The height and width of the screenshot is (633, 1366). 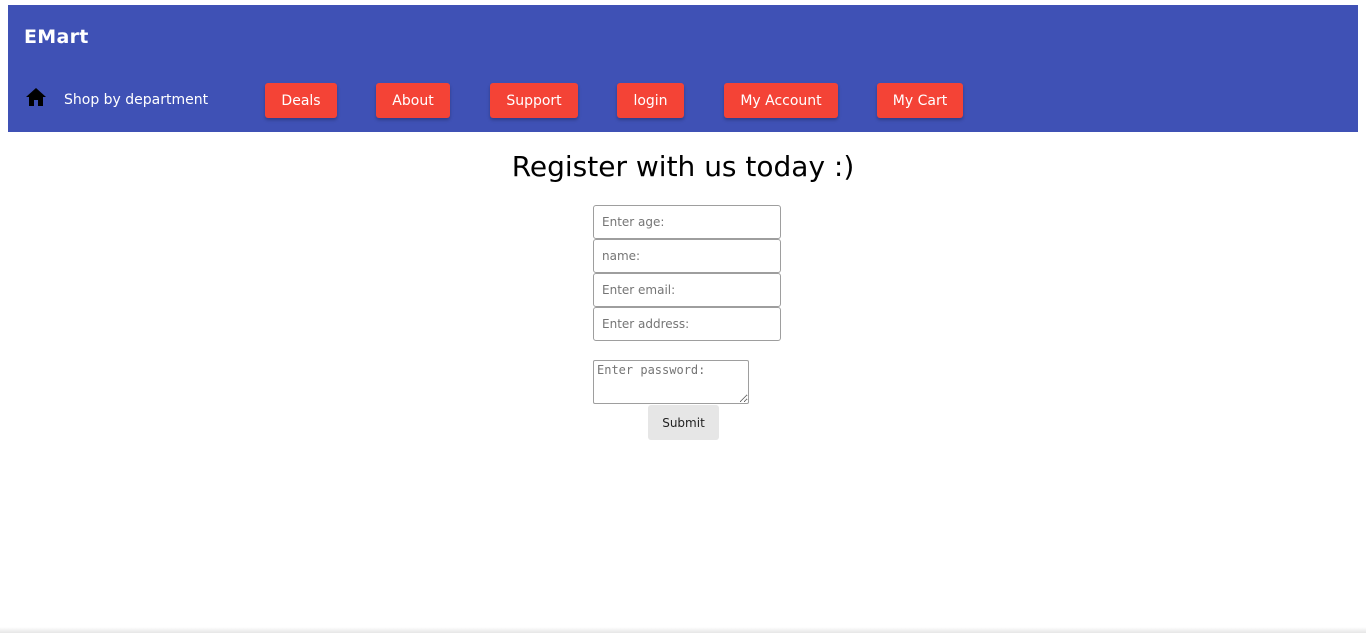 What do you see at coordinates (781, 100) in the screenshot?
I see `my-account-button: My Account` at bounding box center [781, 100].